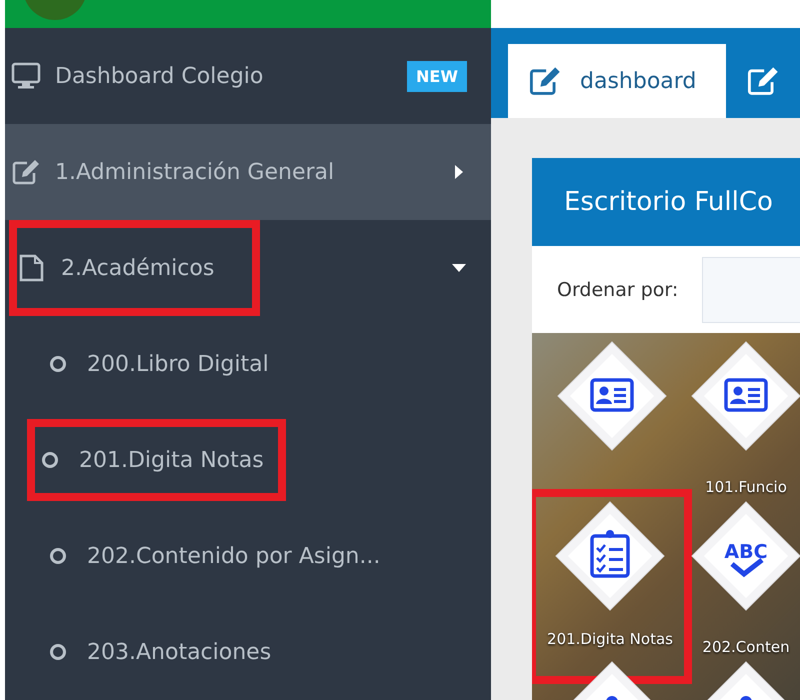 The height and width of the screenshot is (700, 800). What do you see at coordinates (617, 81) in the screenshot?
I see `tab: dashboard` at bounding box center [617, 81].